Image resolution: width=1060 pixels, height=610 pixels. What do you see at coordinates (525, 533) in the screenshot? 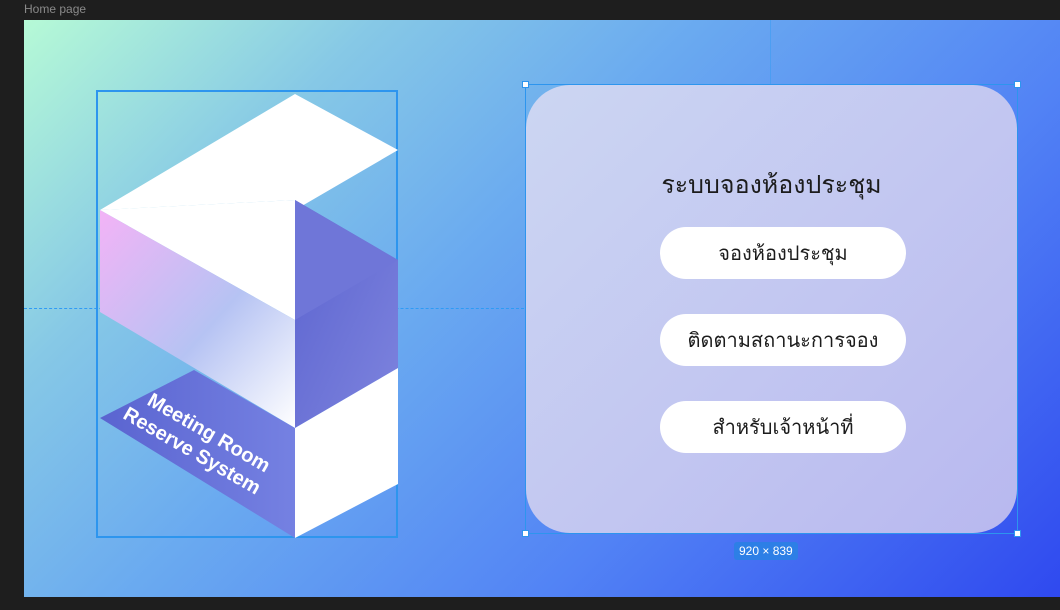
I see `resize-handle-bottom-left` at bounding box center [525, 533].